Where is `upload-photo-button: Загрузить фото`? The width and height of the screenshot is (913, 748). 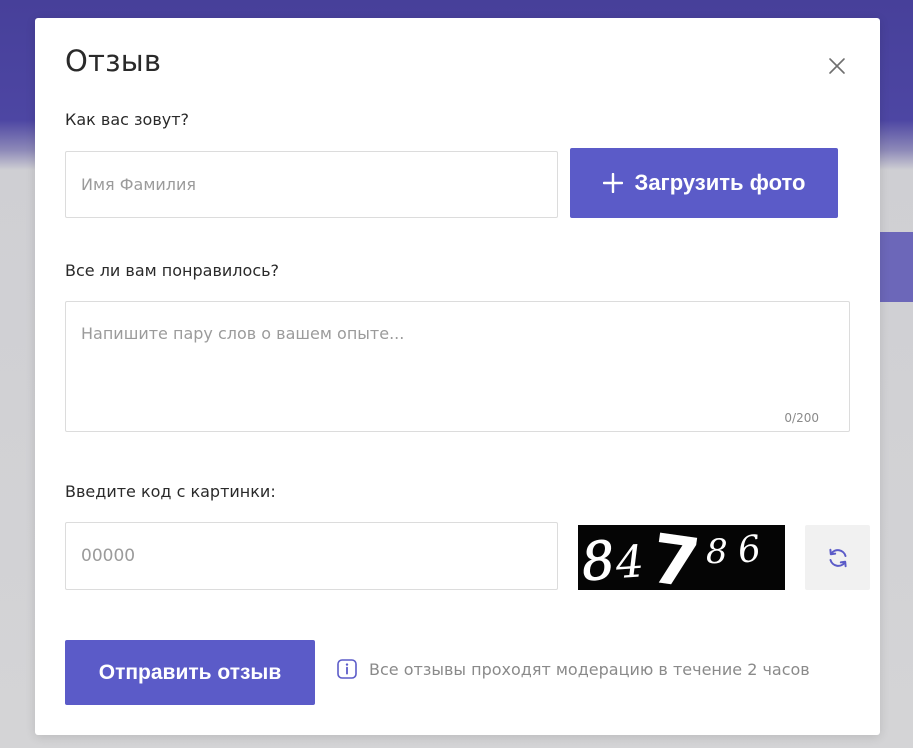
upload-photo-button: Загрузить фото is located at coordinates (704, 183).